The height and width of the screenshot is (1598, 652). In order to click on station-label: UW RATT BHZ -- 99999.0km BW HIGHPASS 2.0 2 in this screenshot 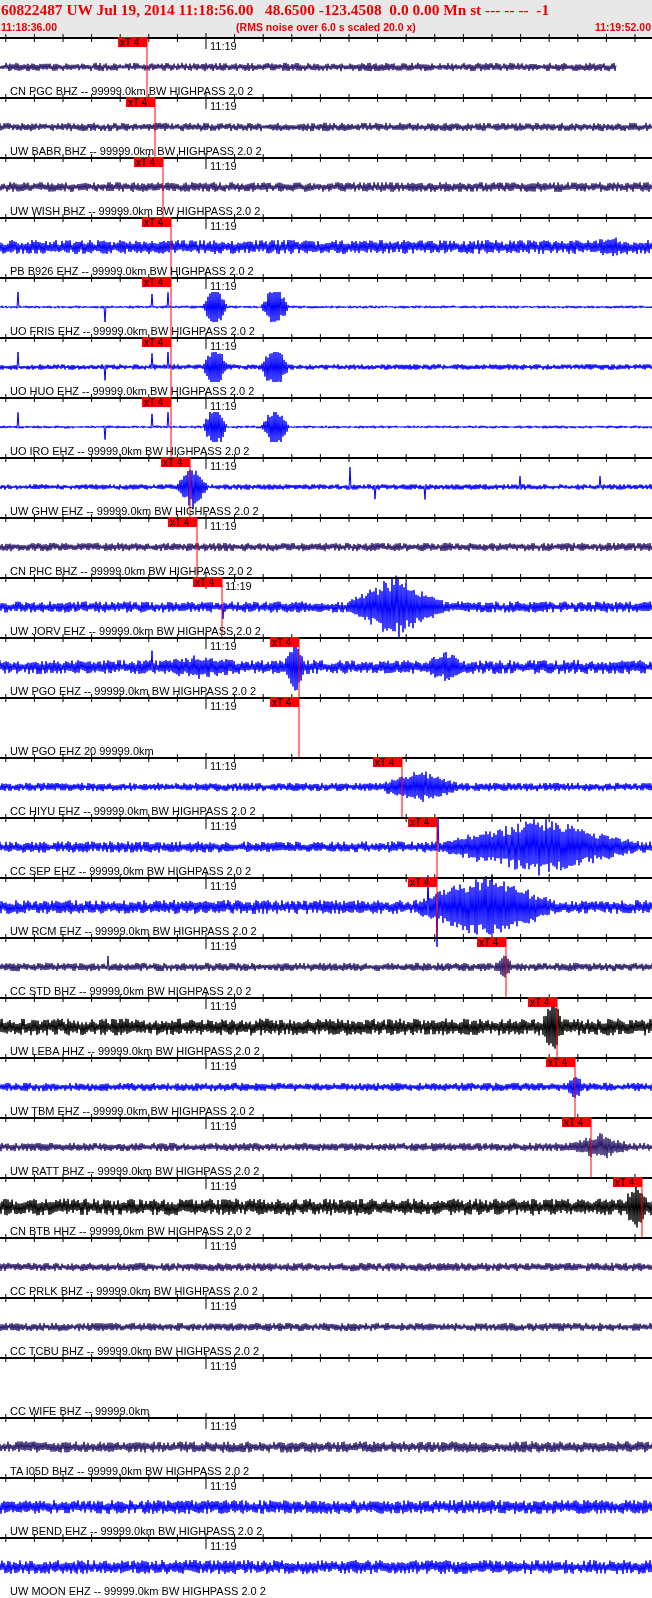, I will do `click(135, 1171)`.